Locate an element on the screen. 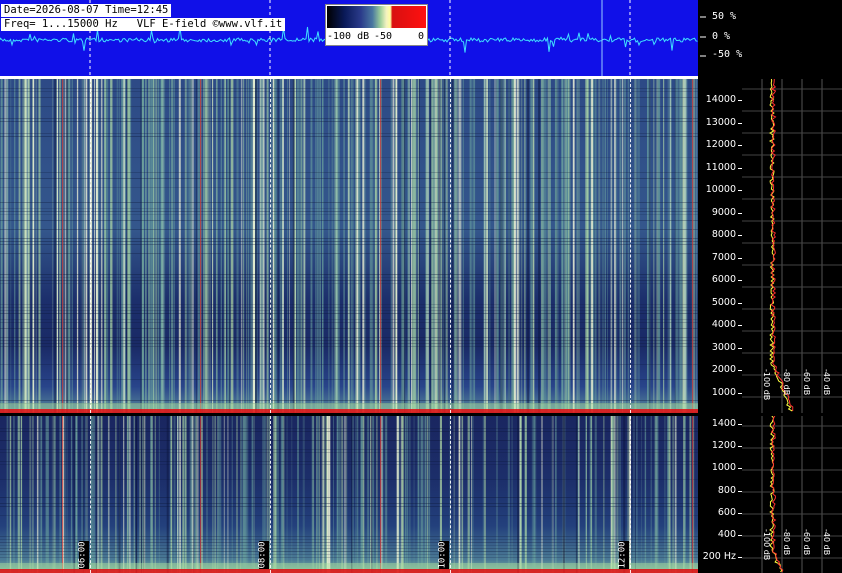 The image size is (842, 573). frequency-tick-label: 7000 is located at coordinates (723, 257).